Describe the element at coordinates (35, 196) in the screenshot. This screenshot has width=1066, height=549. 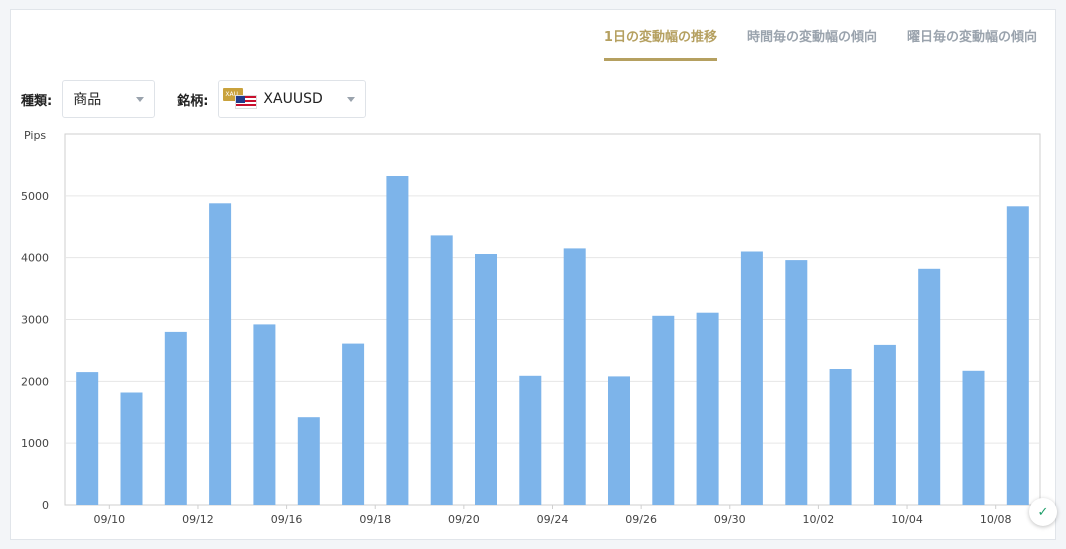
I see `y-tick-label: 5000` at that location.